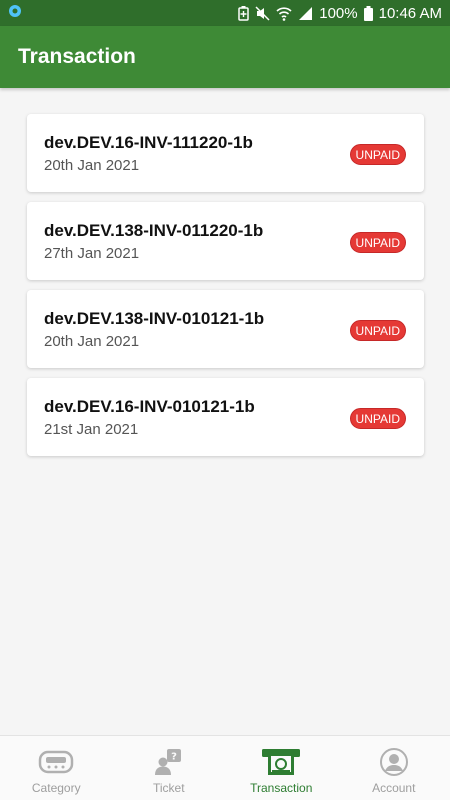 Image resolution: width=450 pixels, height=800 pixels. I want to click on account-icon, so click(393, 762).